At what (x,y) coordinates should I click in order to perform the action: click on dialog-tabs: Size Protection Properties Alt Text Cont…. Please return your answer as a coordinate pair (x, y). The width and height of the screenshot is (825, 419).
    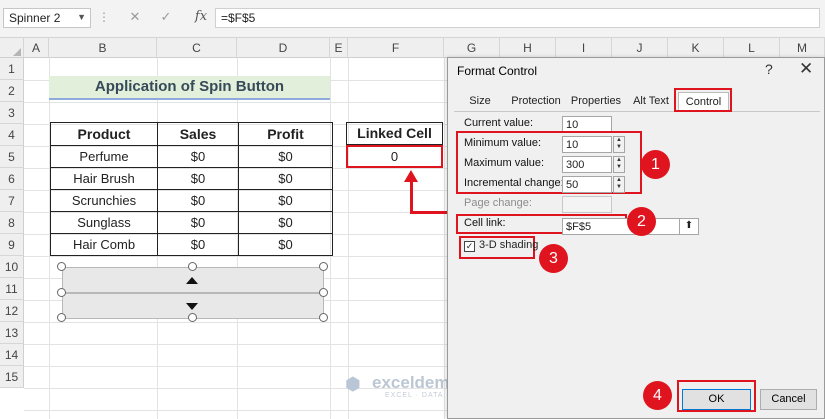
    Looking at the image, I should click on (637, 100).